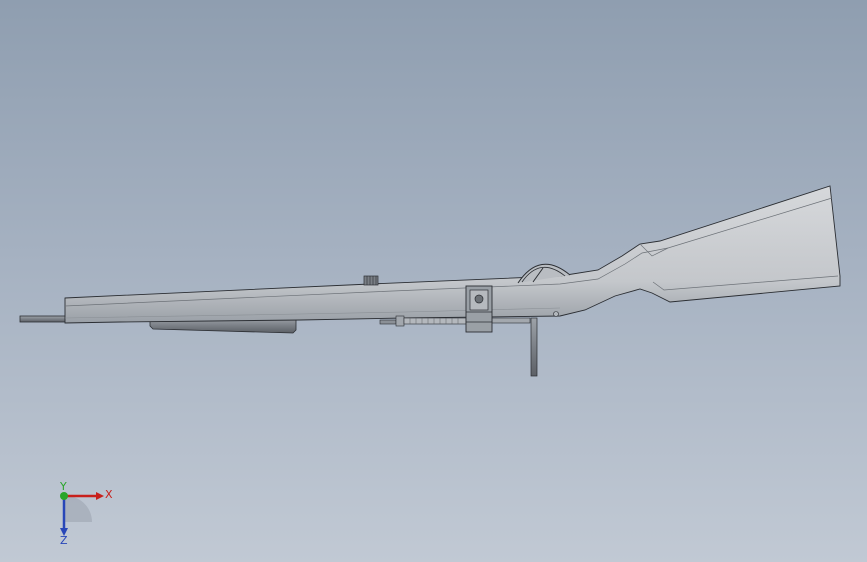 This screenshot has height=562, width=867. What do you see at coordinates (556, 314) in the screenshot?
I see `pin` at bounding box center [556, 314].